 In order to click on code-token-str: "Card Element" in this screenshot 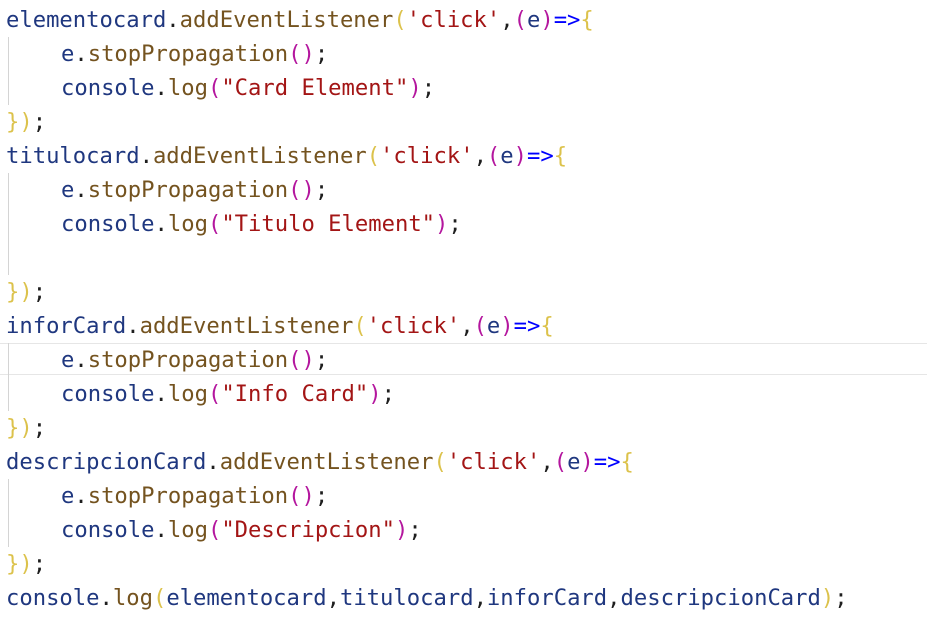, I will do `click(315, 88)`.